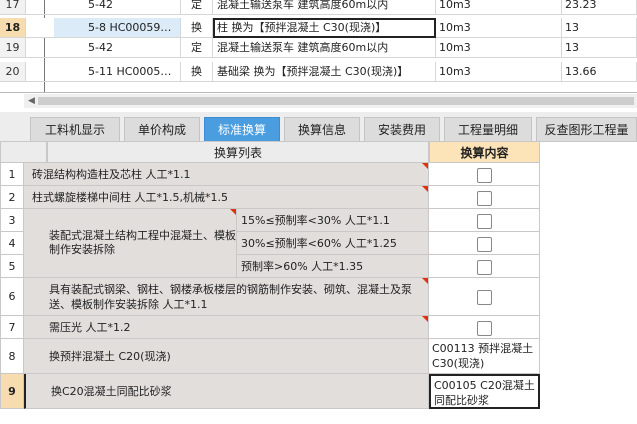  I want to click on row-number: 4, so click(12, 243).